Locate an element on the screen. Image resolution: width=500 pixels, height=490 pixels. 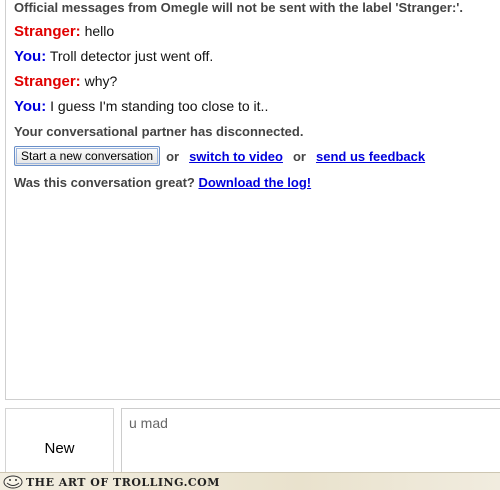
chat-message: Stranger: hello is located at coordinates (257, 31).